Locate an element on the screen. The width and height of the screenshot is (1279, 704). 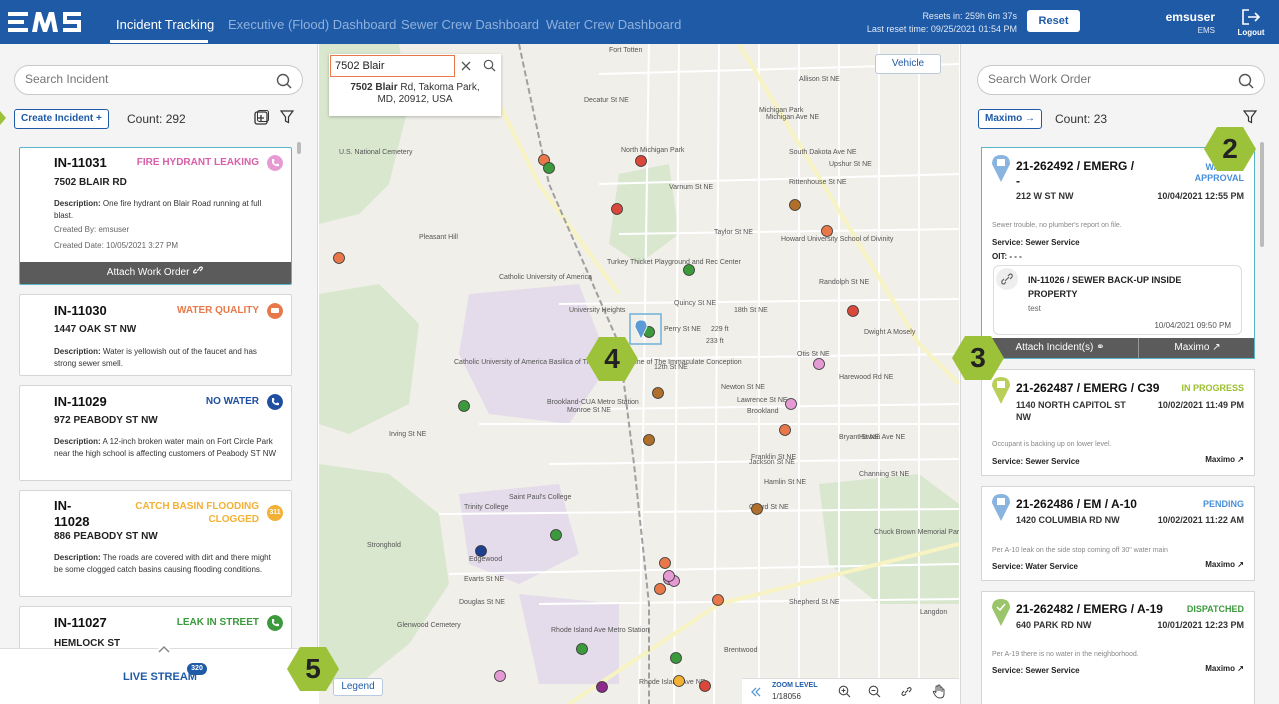
incident-search-input is located at coordinates (135, 79).